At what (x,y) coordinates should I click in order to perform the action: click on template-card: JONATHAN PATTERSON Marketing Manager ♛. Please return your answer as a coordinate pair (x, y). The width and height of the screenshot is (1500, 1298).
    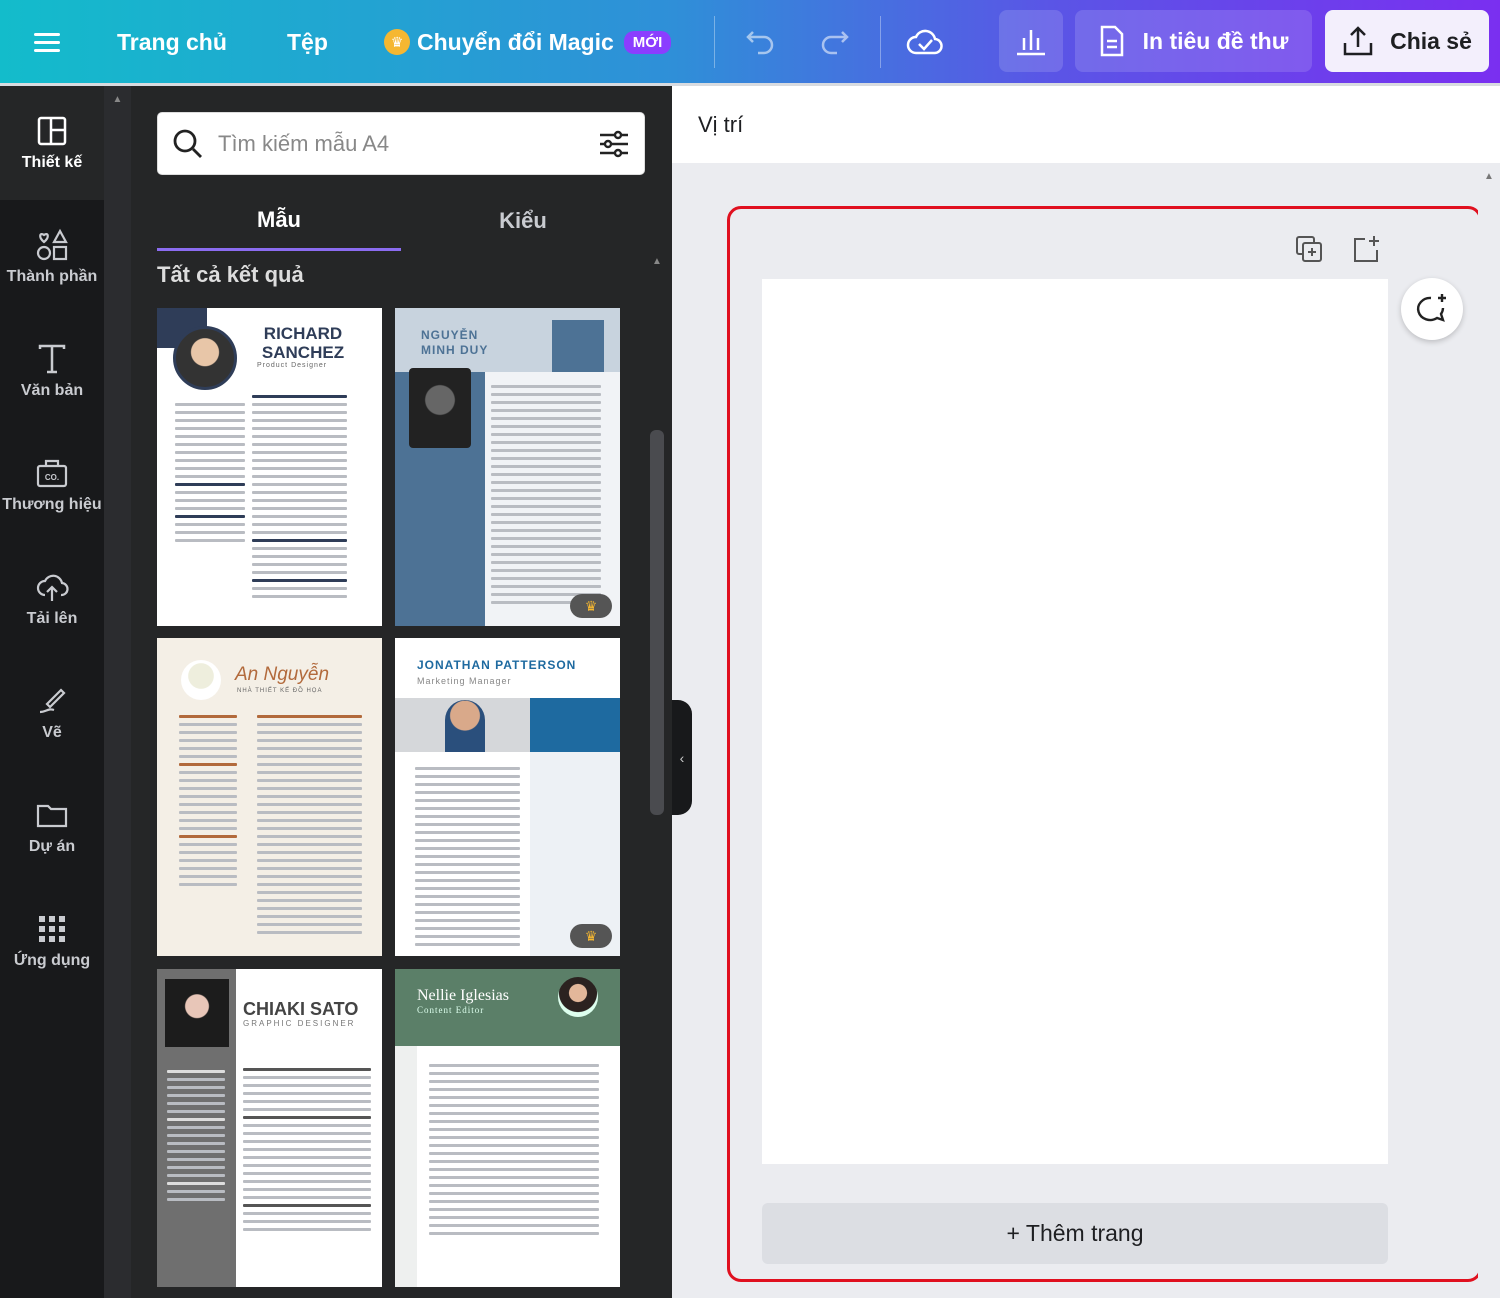
    Looking at the image, I should click on (507, 797).